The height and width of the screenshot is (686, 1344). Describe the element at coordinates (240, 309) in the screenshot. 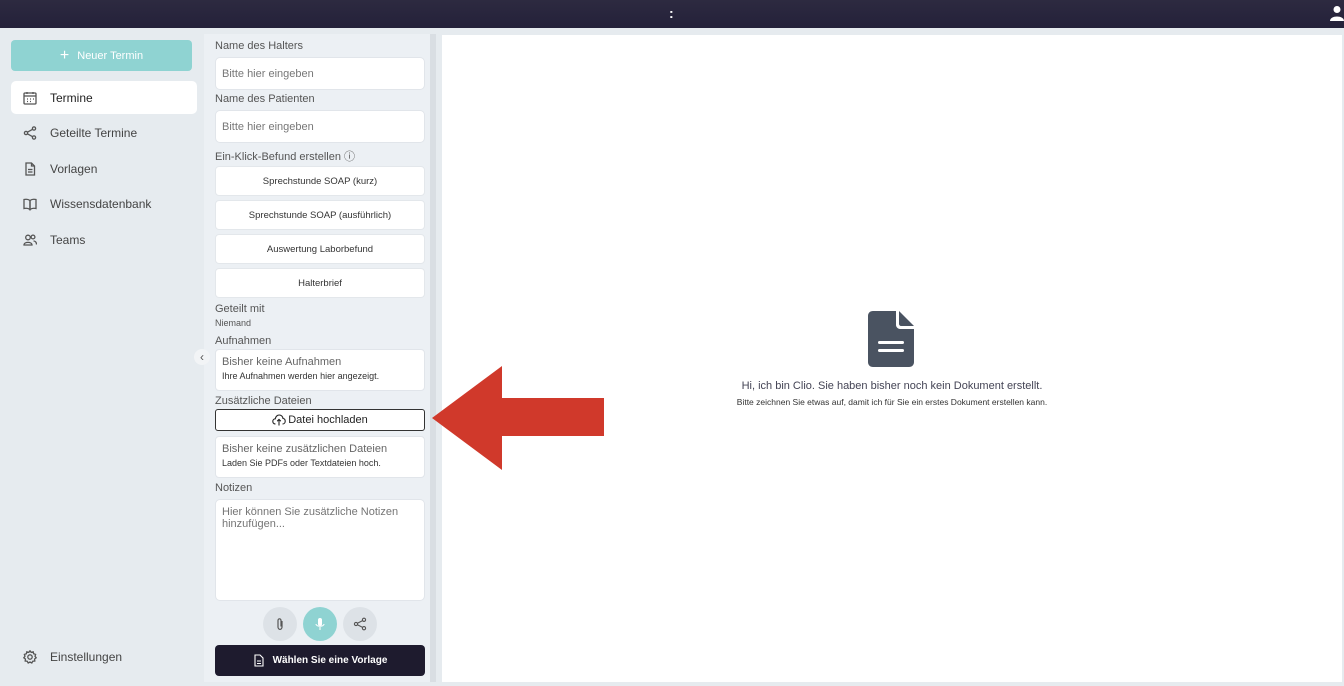

I see `shared-label: Geteilt mit` at that location.